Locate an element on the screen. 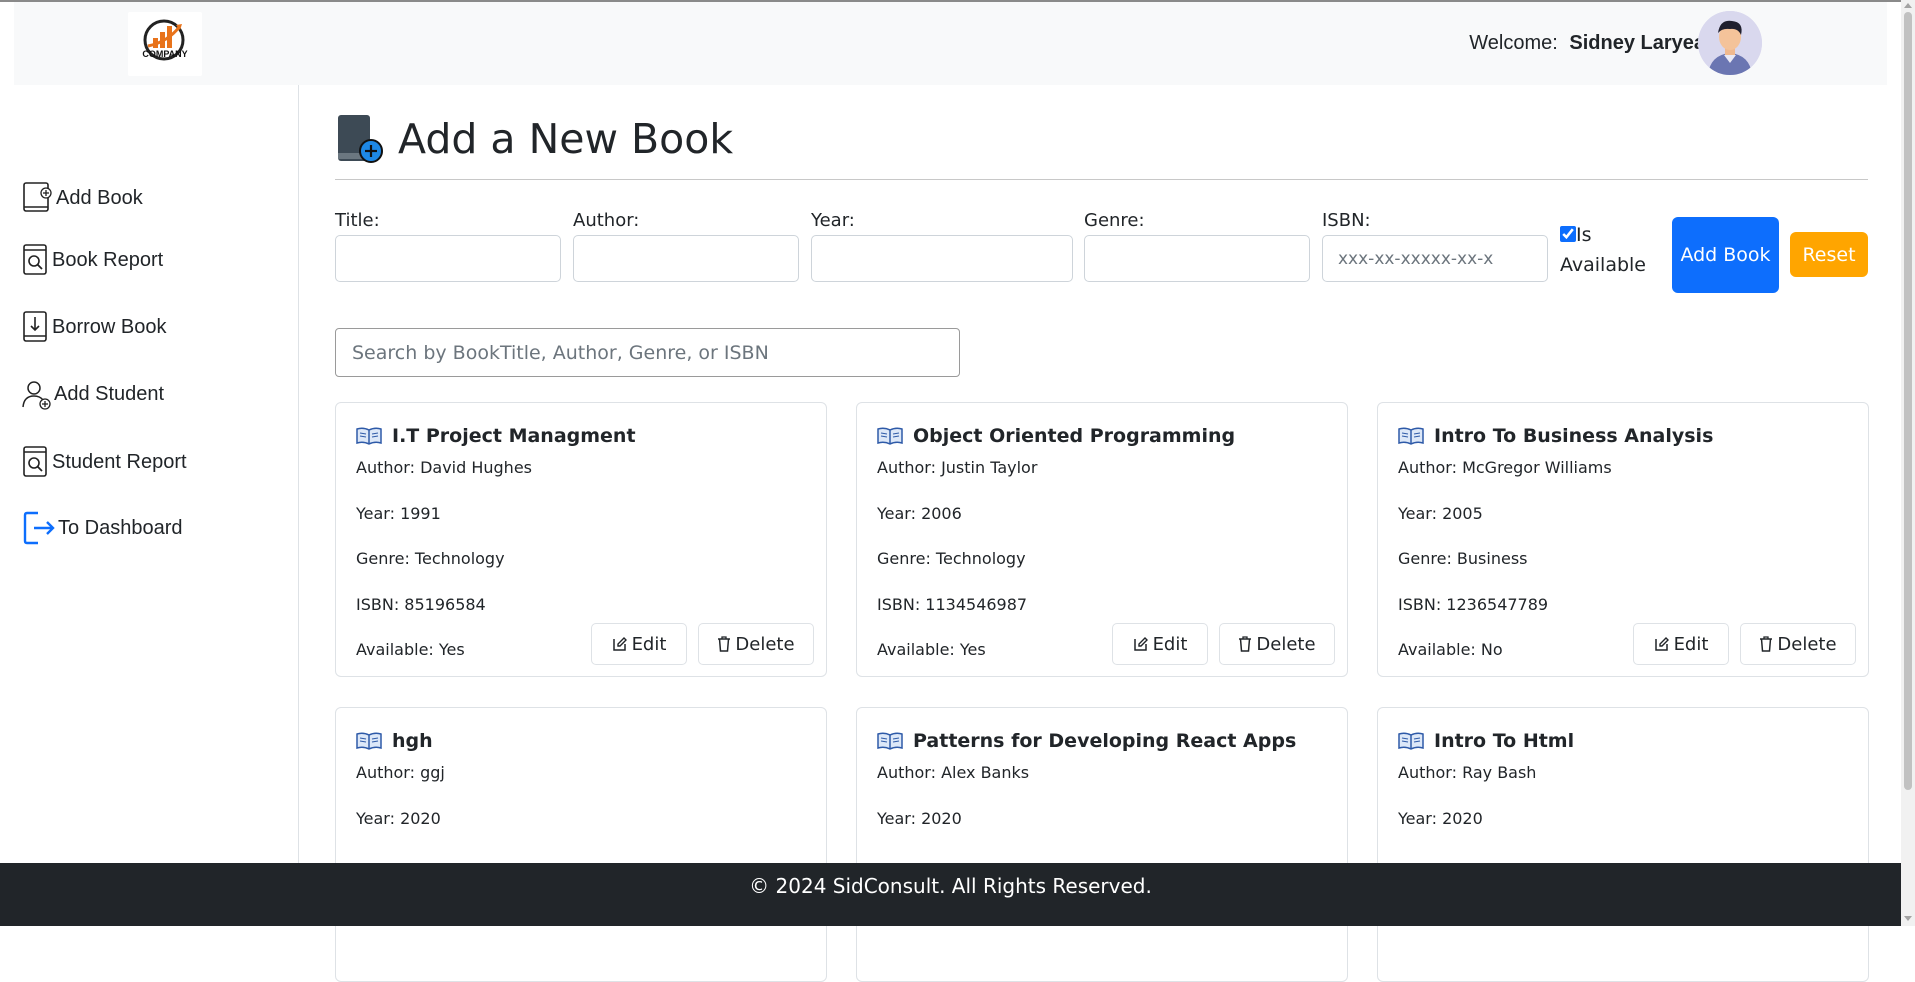 The width and height of the screenshot is (1915, 982). page-scrollbar is located at coordinates (1908, 463).